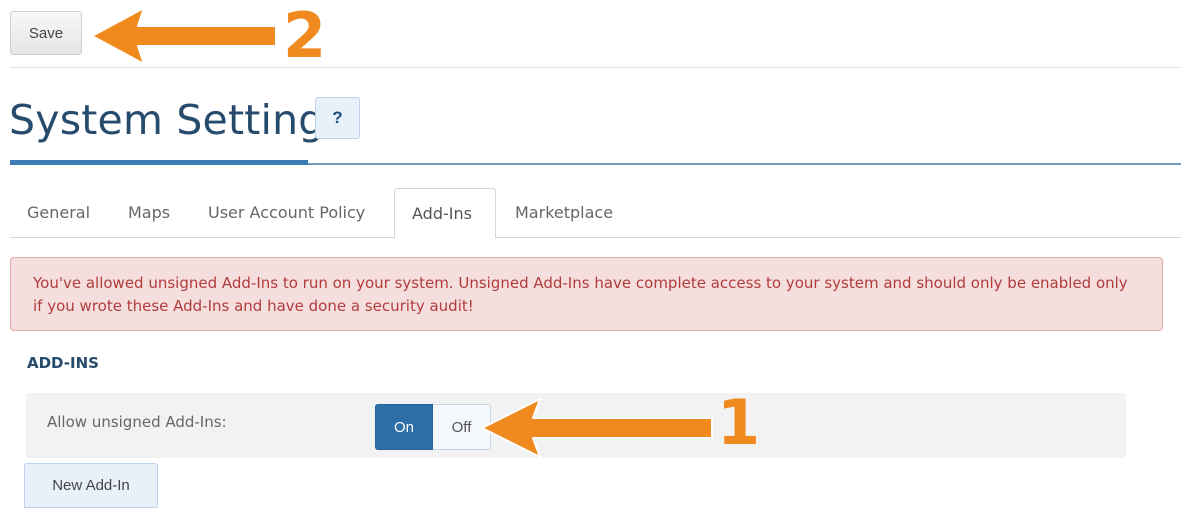  What do you see at coordinates (149, 213) in the screenshot?
I see `tab-maps: Maps` at bounding box center [149, 213].